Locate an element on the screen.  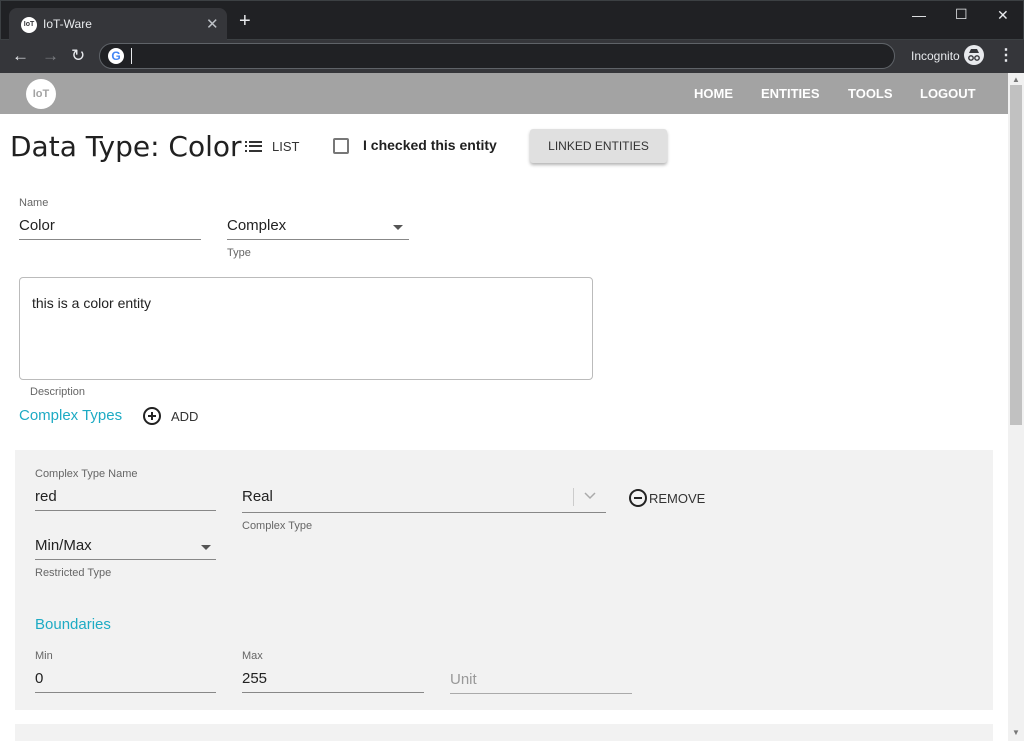
incognito-label: Incognito is located at coordinates (935, 56).